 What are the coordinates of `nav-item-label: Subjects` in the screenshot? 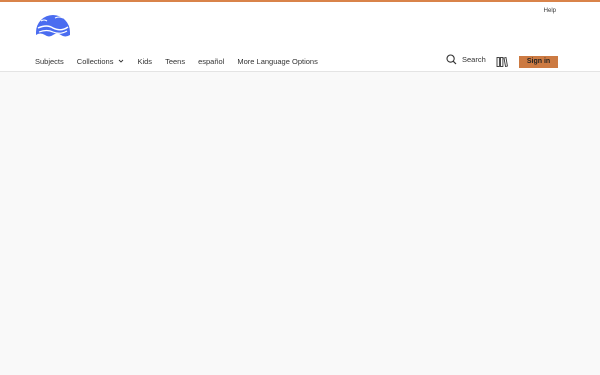 It's located at (49, 61).